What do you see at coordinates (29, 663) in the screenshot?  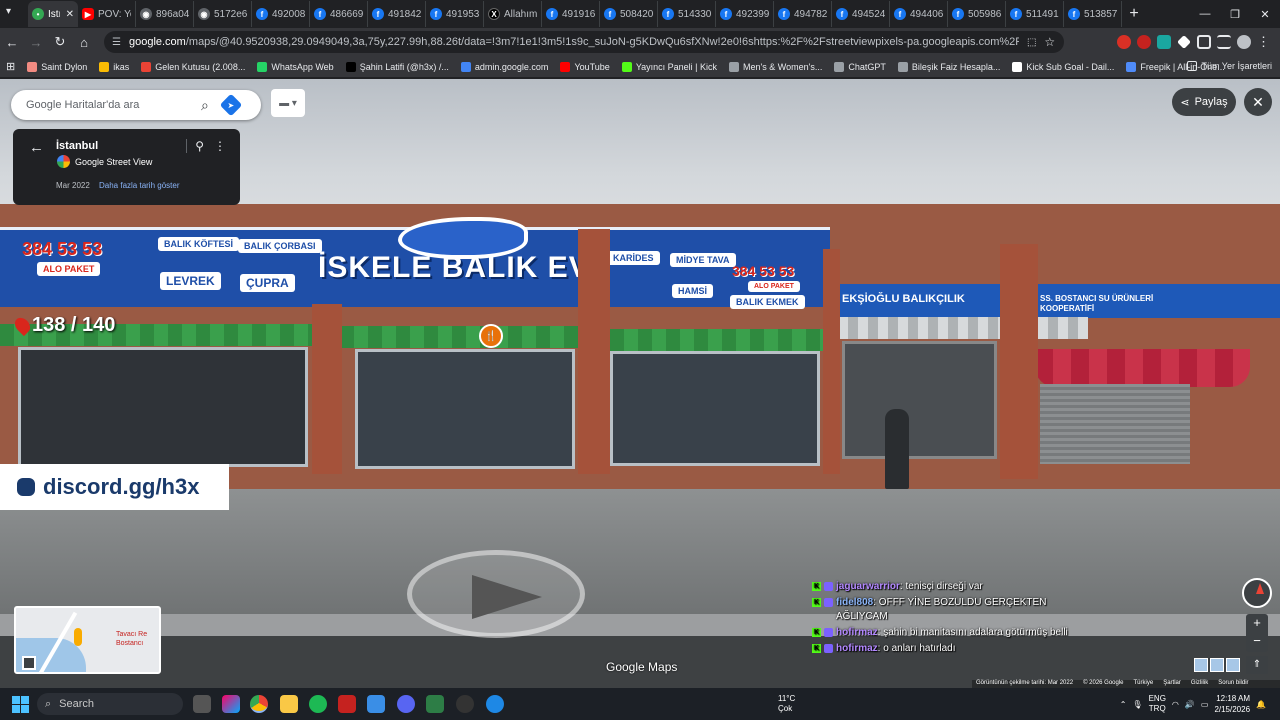 I see `fullscreen-icon` at bounding box center [29, 663].